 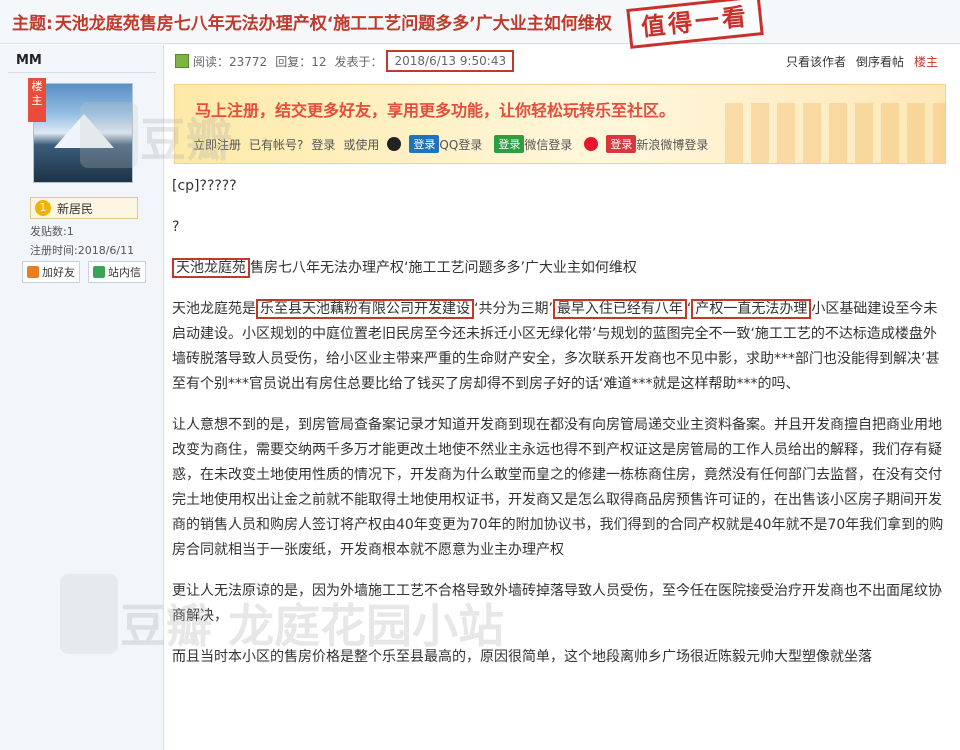 What do you see at coordinates (695, 22) in the screenshot?
I see `stamp-text: 值得一看` at bounding box center [695, 22].